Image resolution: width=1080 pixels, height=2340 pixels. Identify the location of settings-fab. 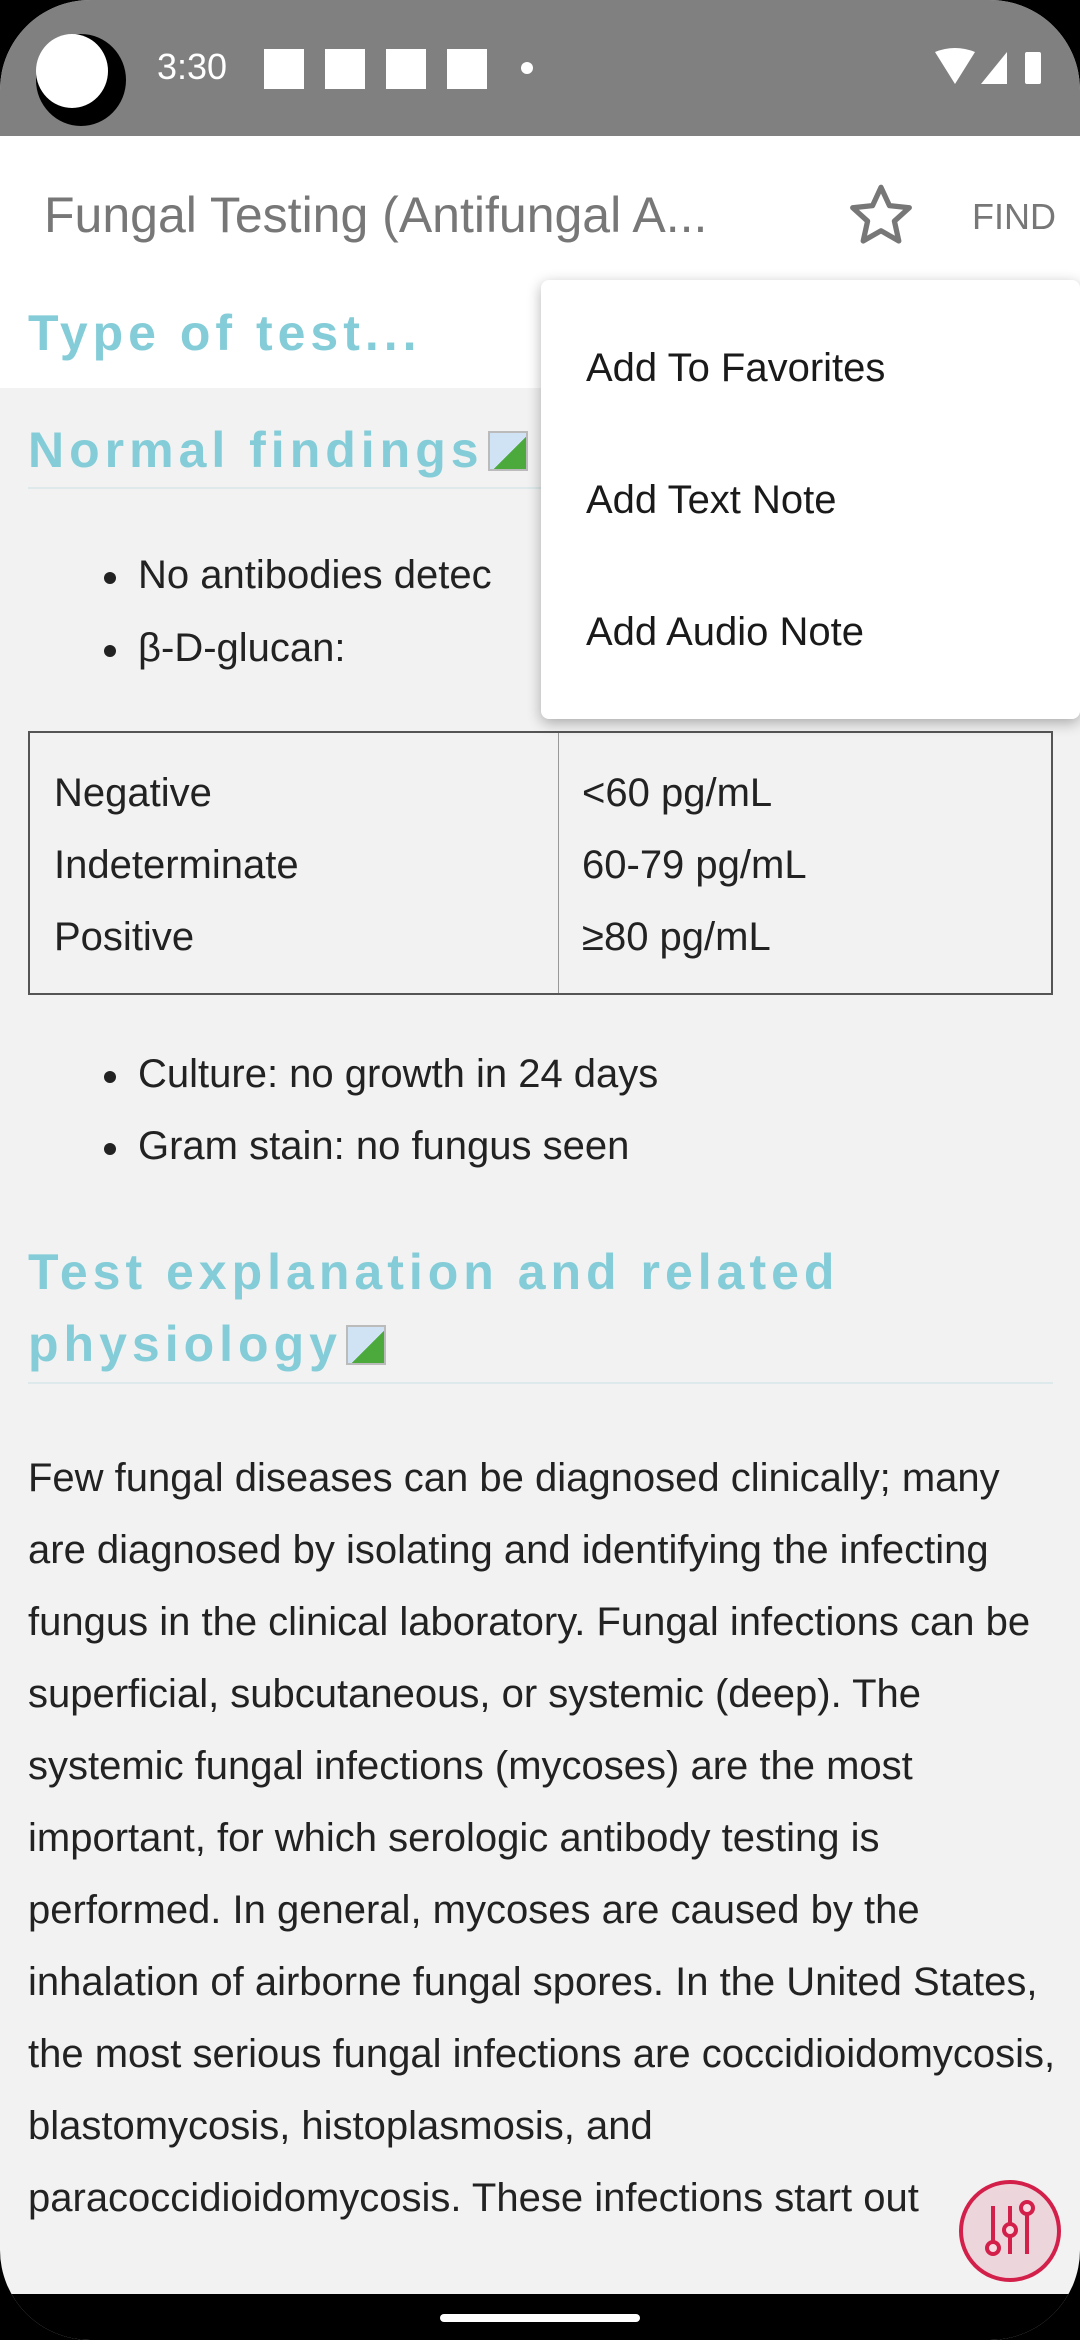
(1010, 2231).